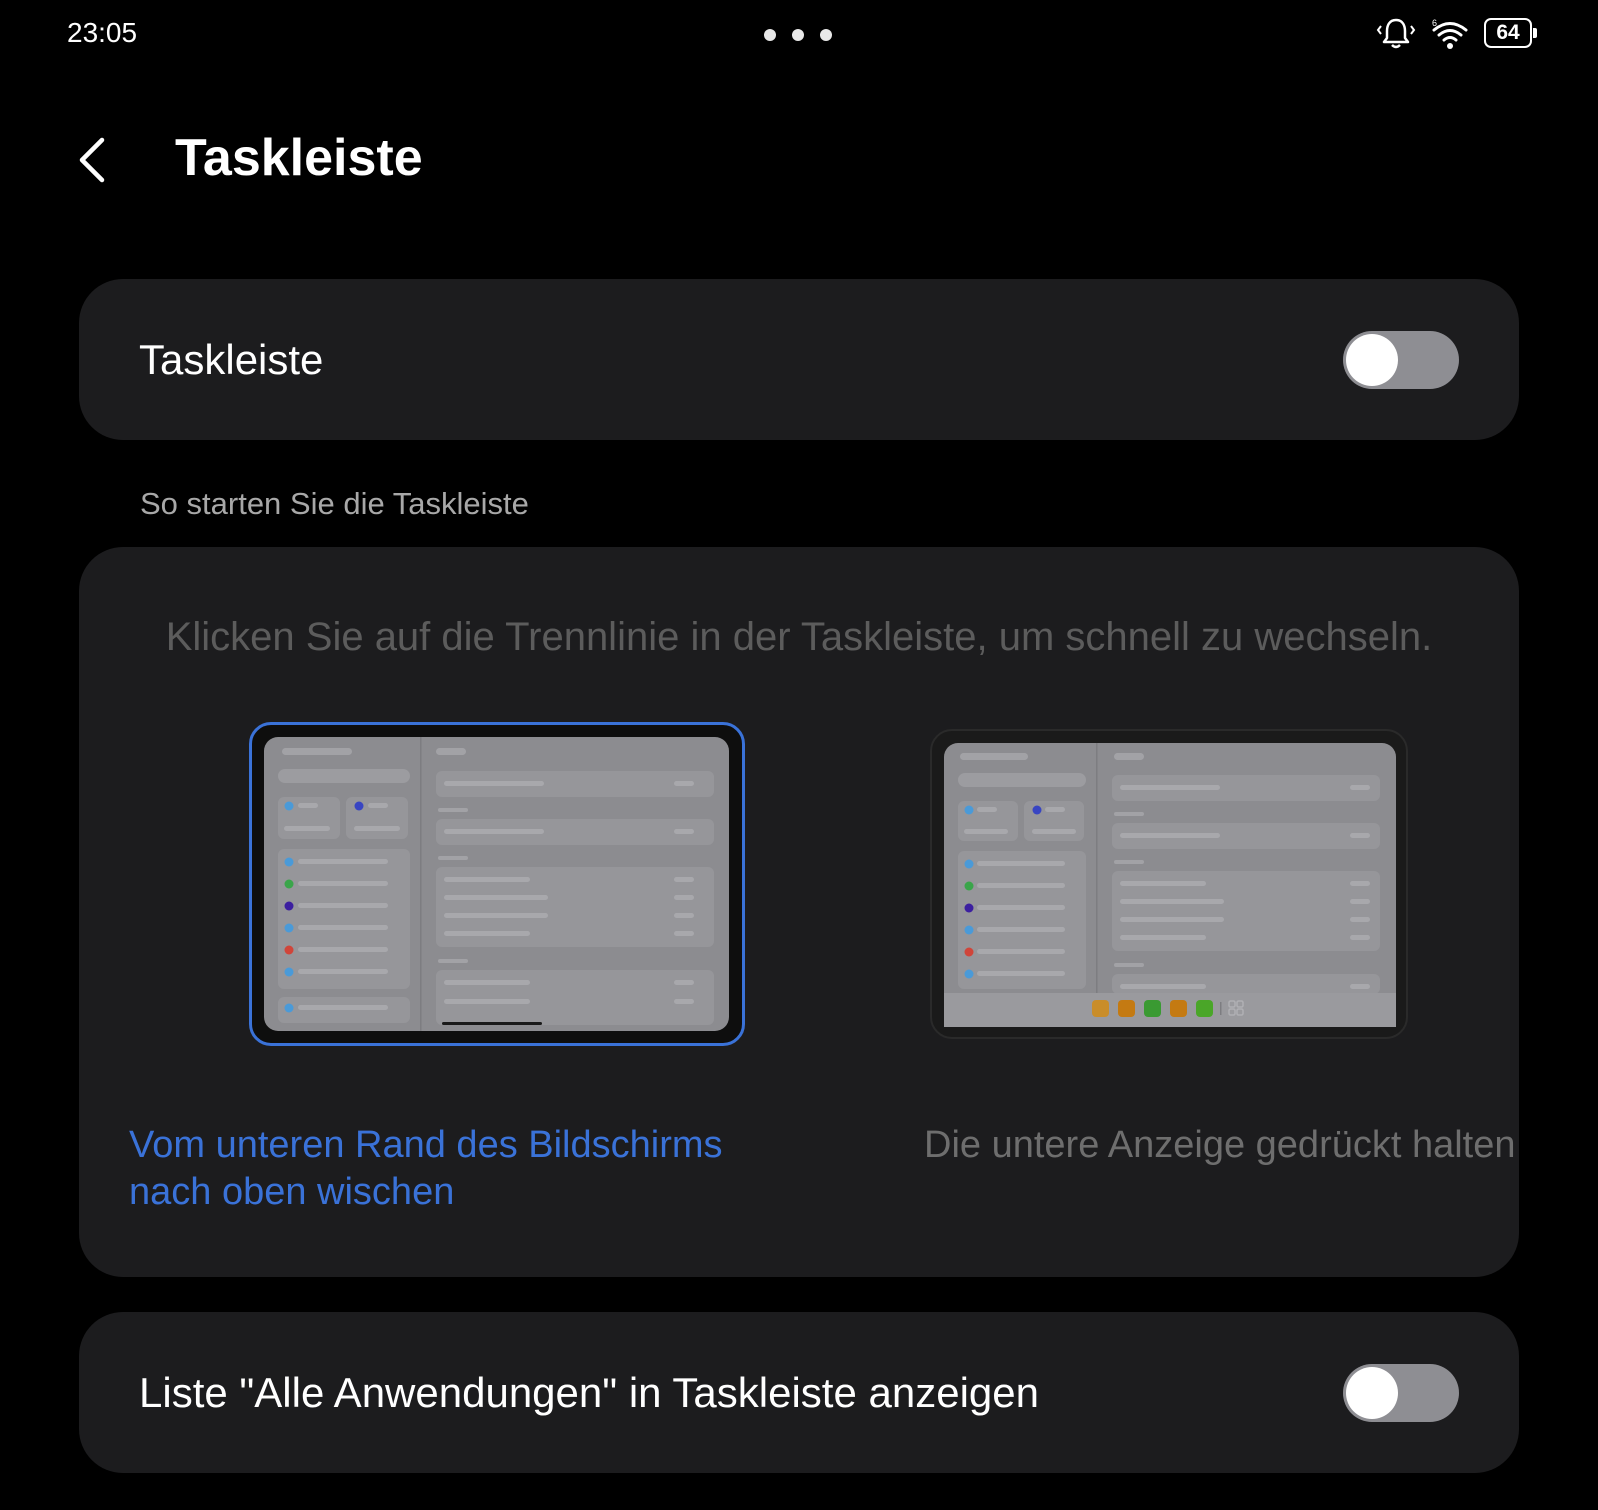 The height and width of the screenshot is (1510, 1598). Describe the element at coordinates (1220, 1145) in the screenshot. I see `option-long-press-label: Die untere Anzeige gedrückt halten` at that location.